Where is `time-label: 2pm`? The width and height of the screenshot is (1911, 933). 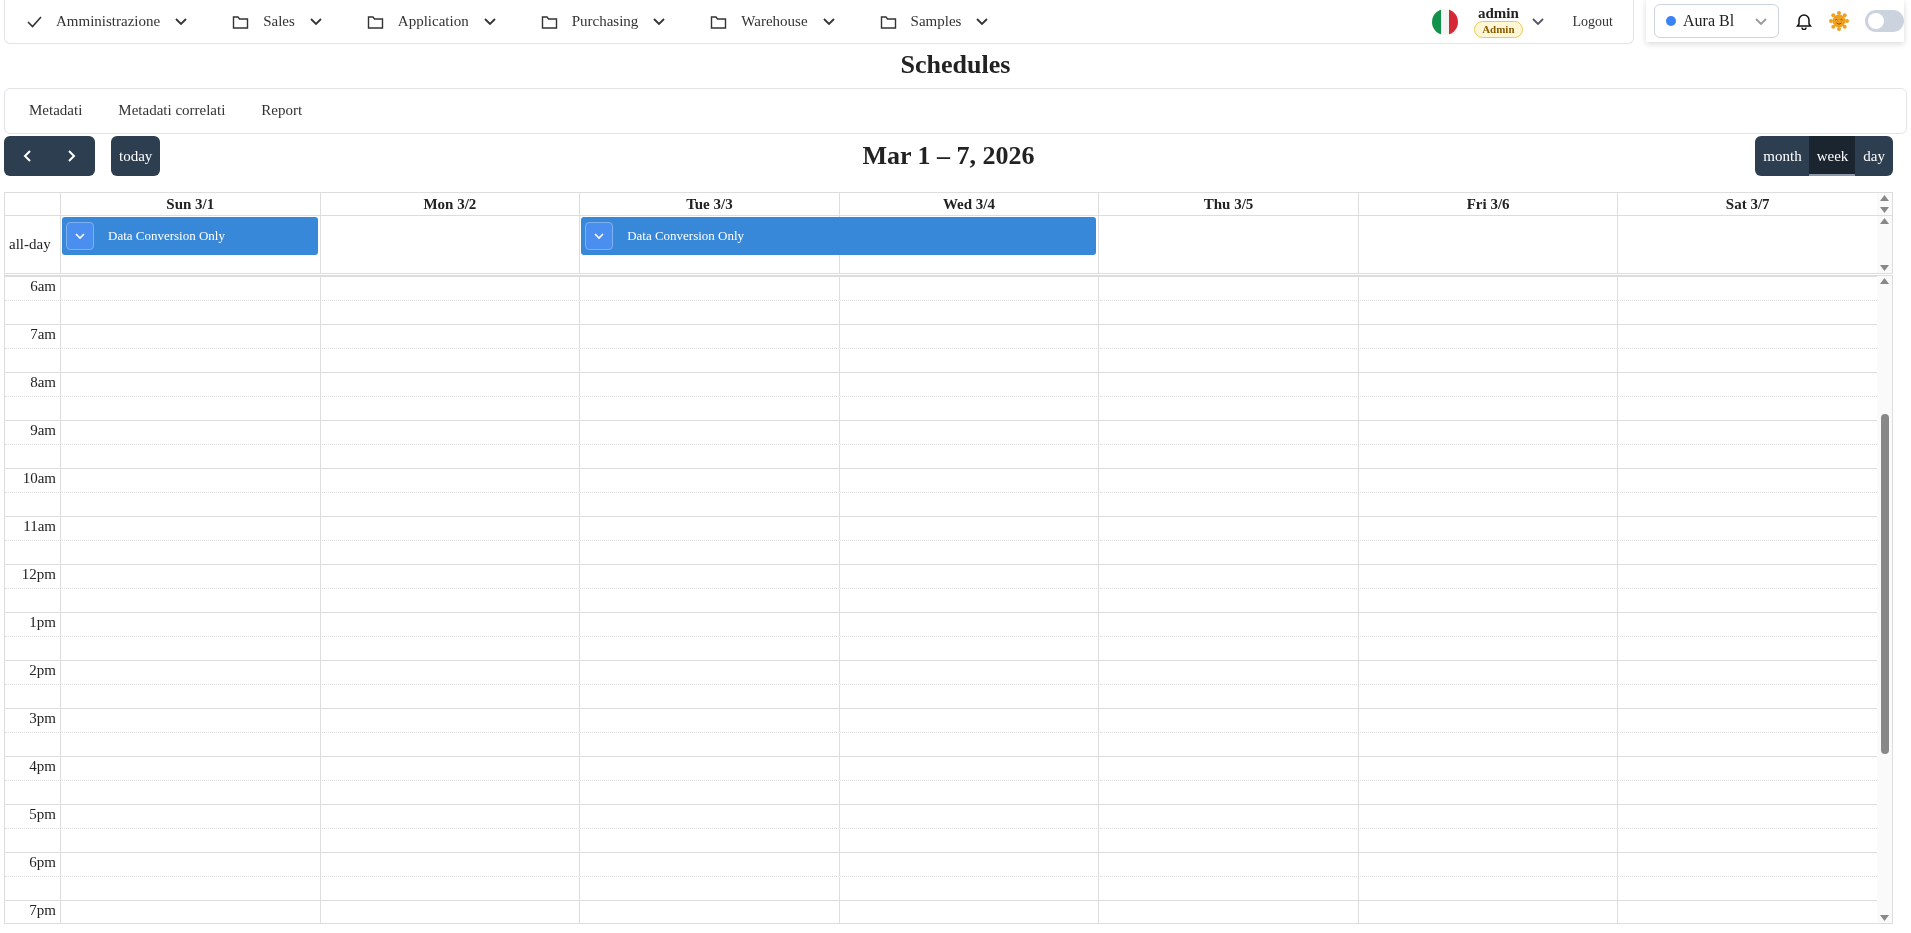
time-label: 2pm is located at coordinates (42, 670).